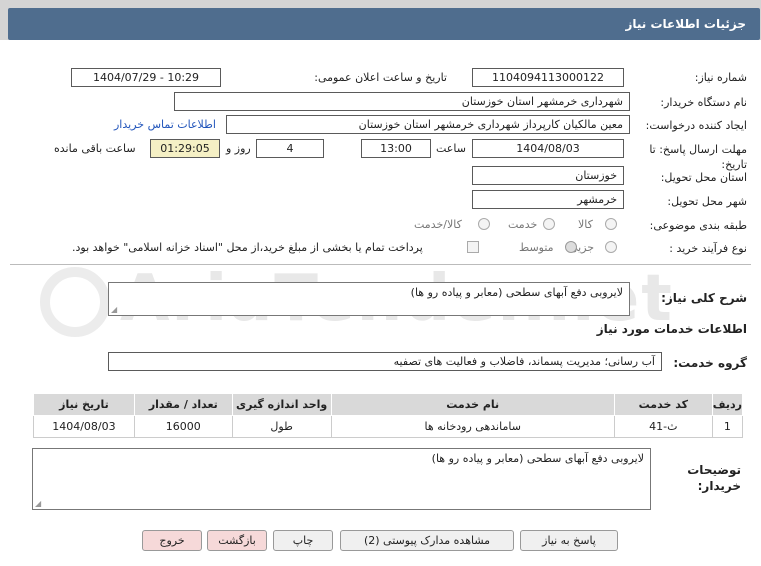 Image resolution: width=761 pixels, height=566 pixels. I want to click on days-label: روز و, so click(238, 148).